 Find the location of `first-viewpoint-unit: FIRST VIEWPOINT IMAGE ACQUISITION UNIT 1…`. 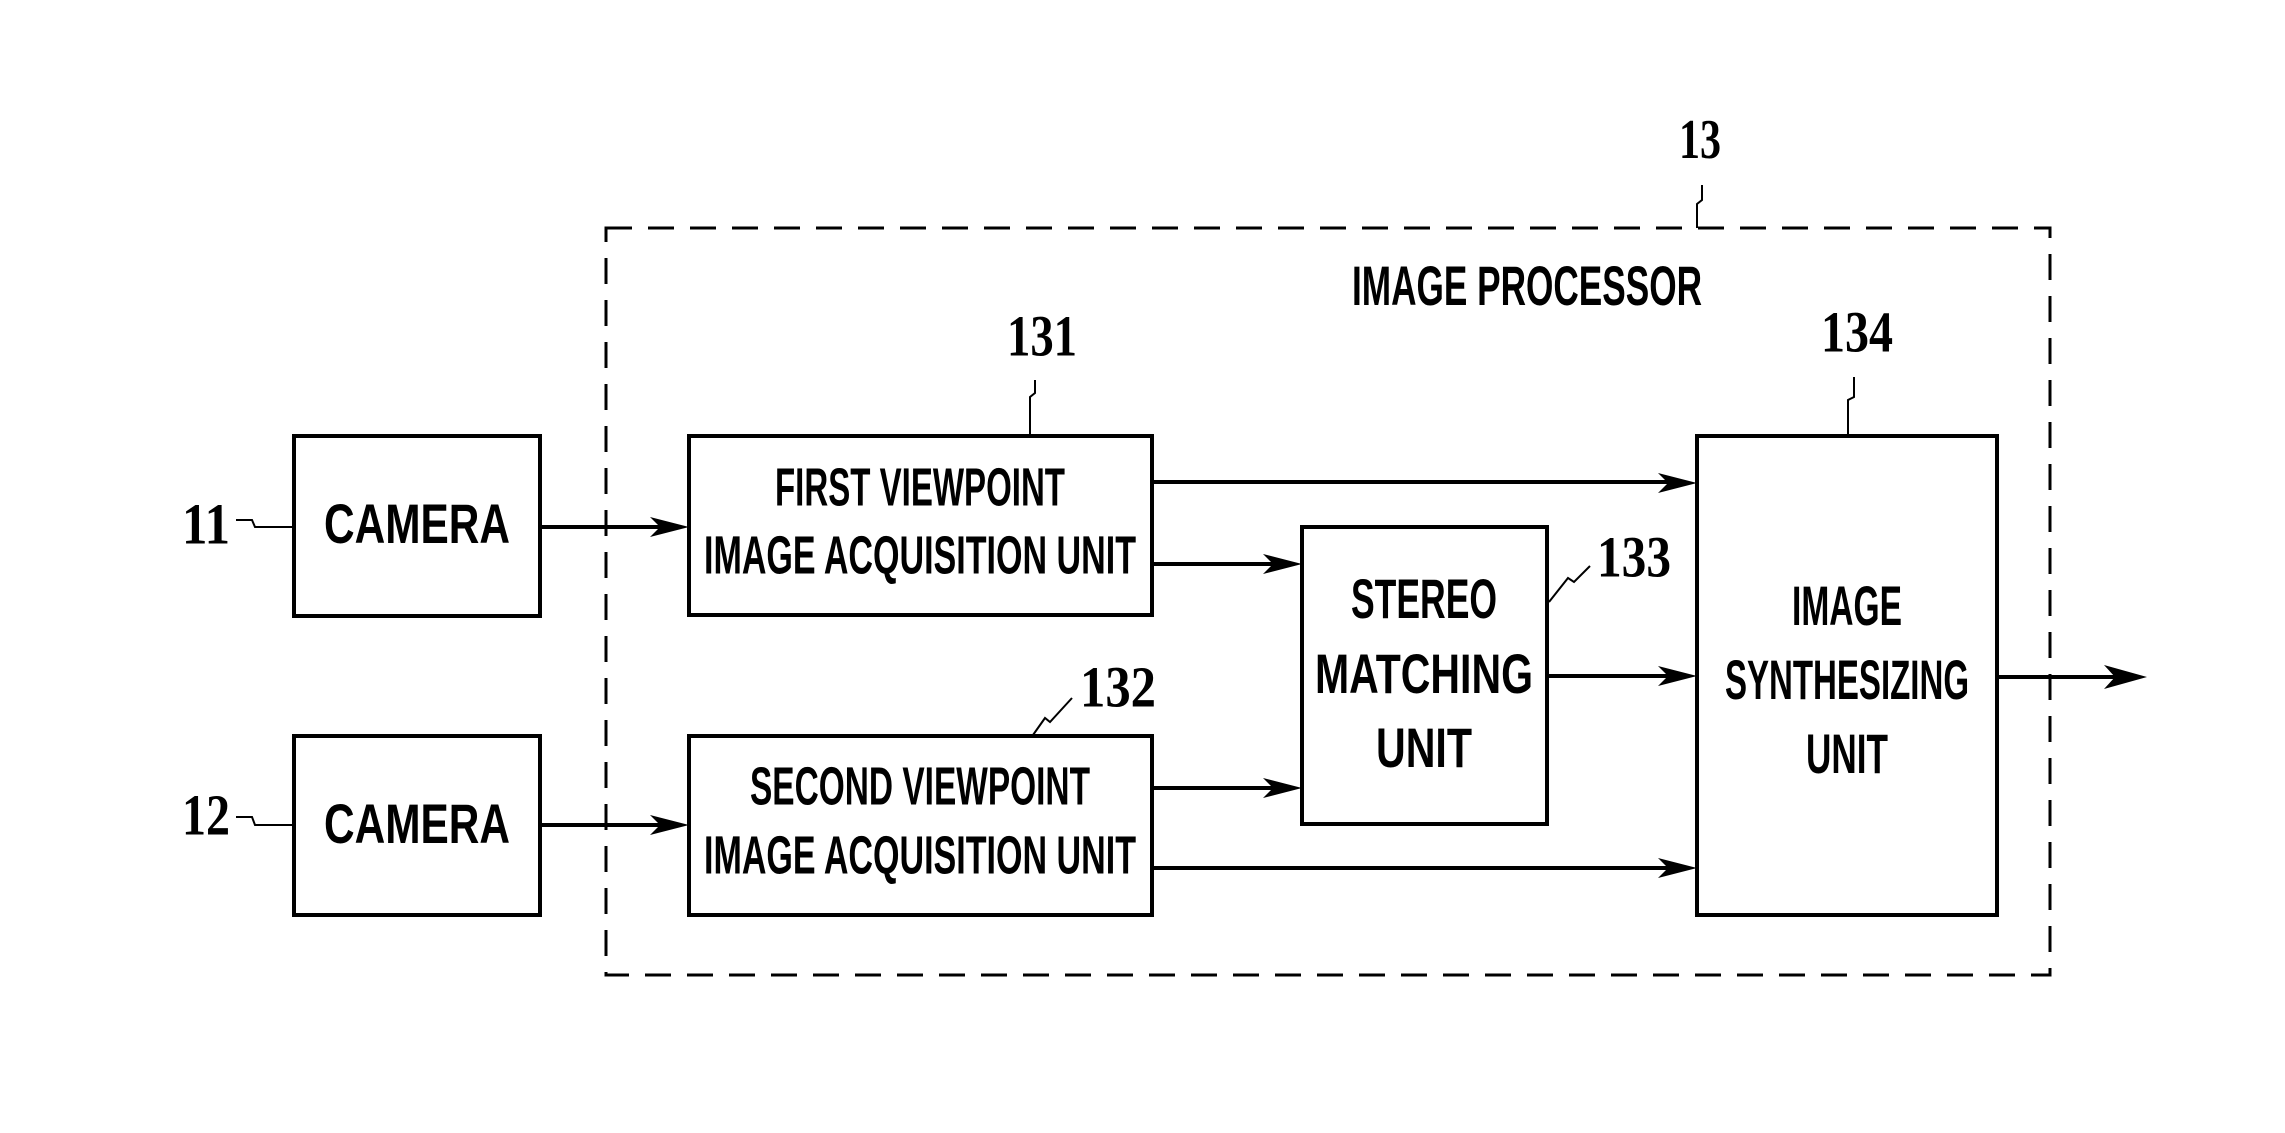

first-viewpoint-unit: FIRST VIEWPOINT IMAGE ACQUISITION UNIT 1… is located at coordinates (920, 460).